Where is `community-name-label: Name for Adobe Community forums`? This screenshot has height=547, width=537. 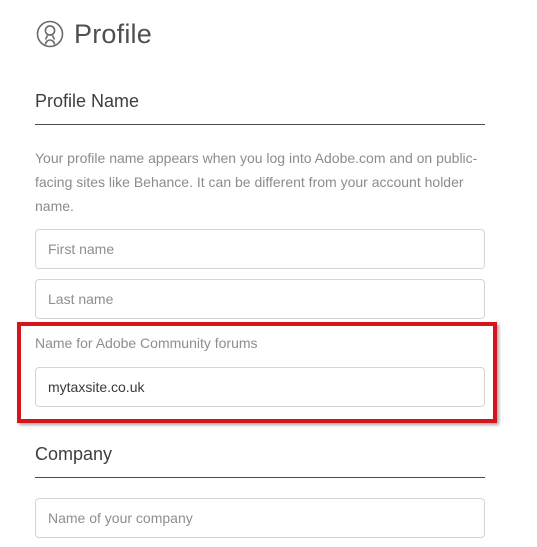 community-name-label: Name for Adobe Community forums is located at coordinates (146, 343).